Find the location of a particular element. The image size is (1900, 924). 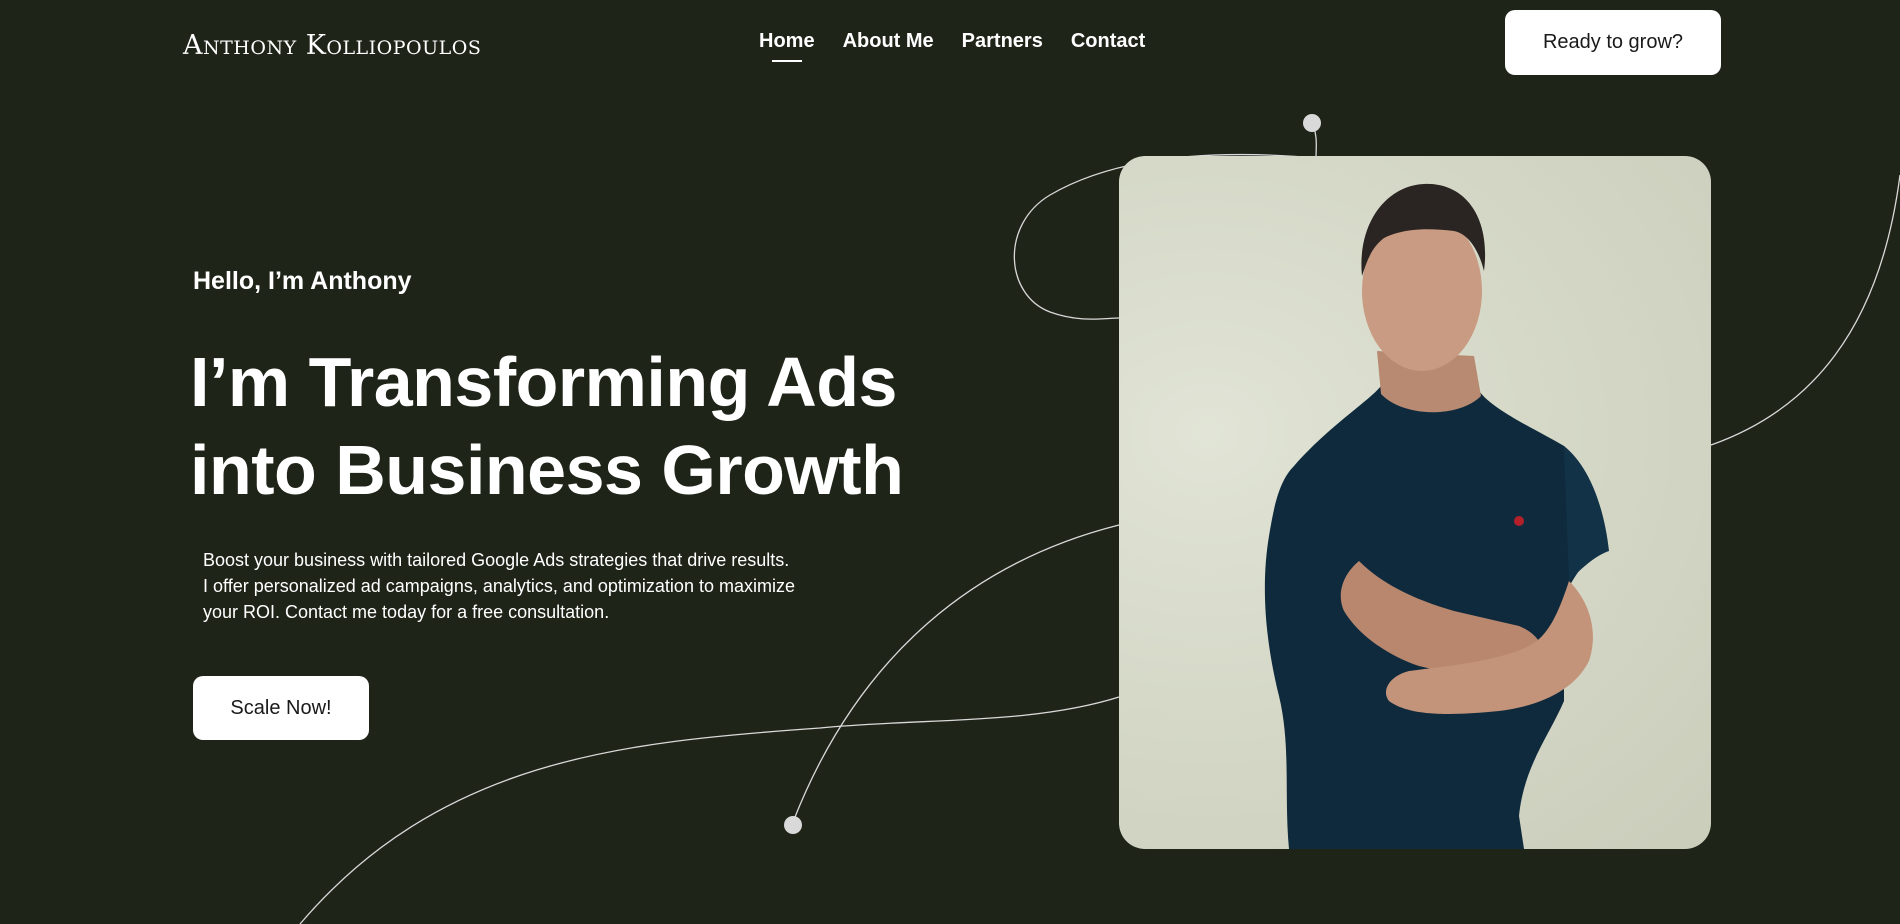

nav-partners: Partners is located at coordinates (1002, 41).